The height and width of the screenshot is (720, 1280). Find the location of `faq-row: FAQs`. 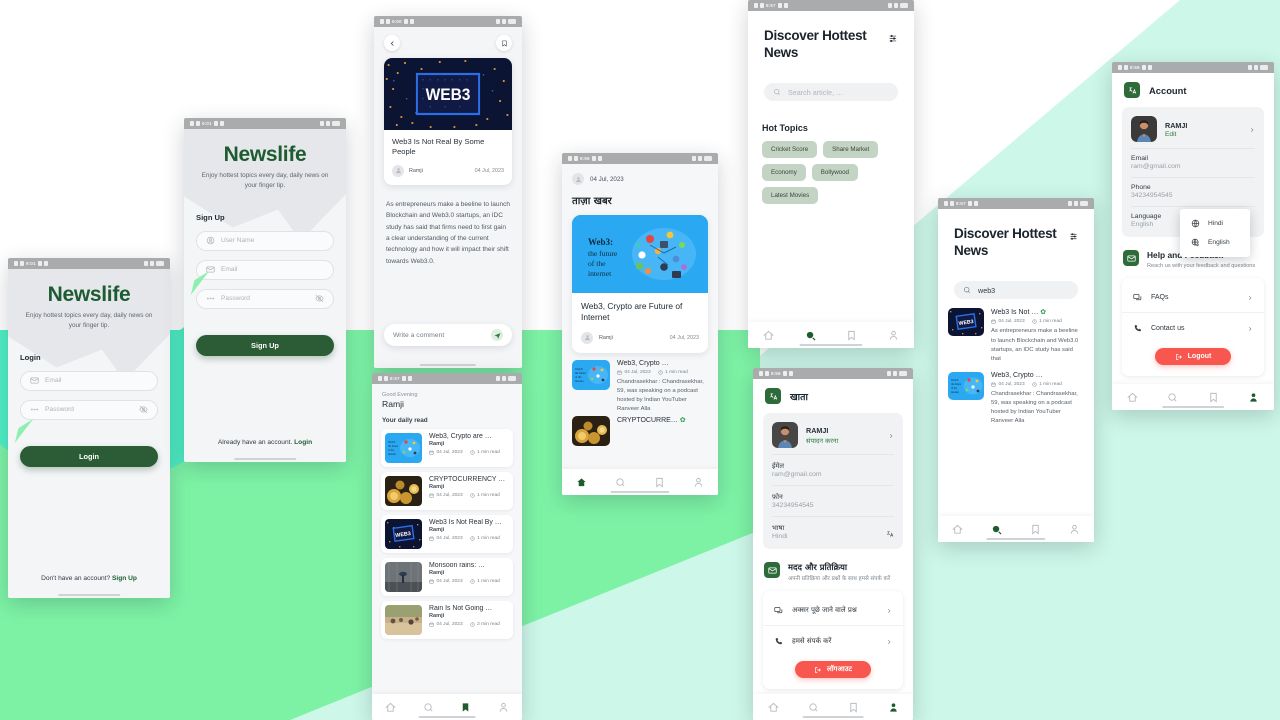

faq-row: FAQs is located at coordinates (1193, 297).